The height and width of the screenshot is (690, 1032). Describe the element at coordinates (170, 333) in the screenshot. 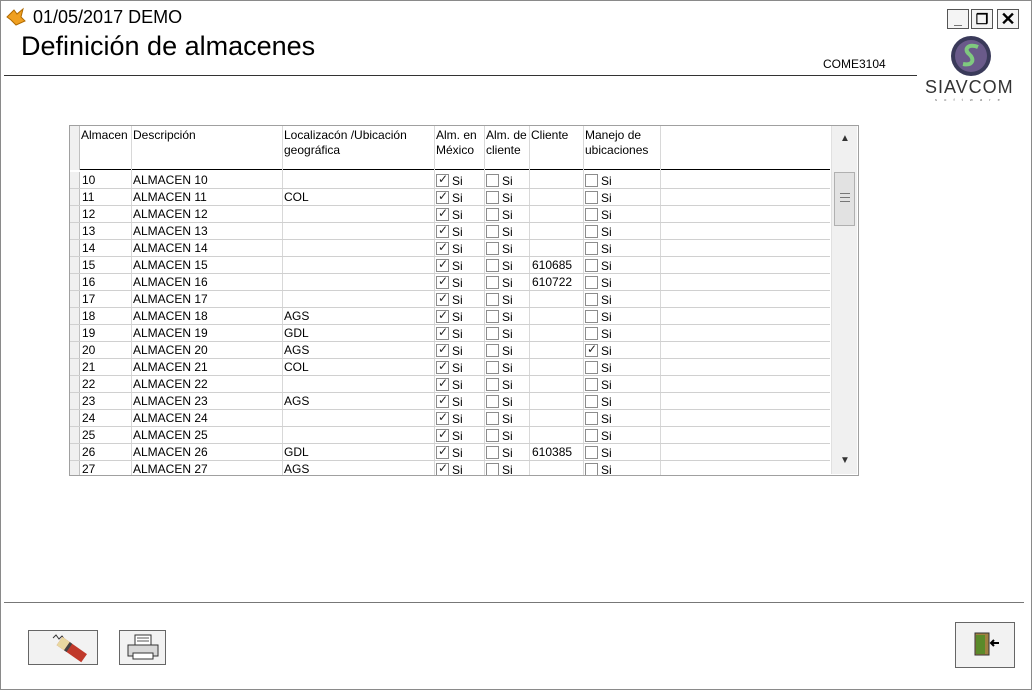

I see `cell-descripcion: ALMACEN 19` at that location.